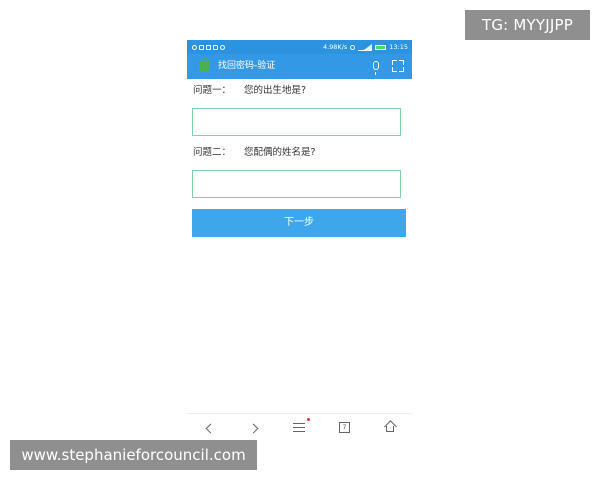  What do you see at coordinates (275, 90) in the screenshot?
I see `question1-text: 您的出生地是?` at bounding box center [275, 90].